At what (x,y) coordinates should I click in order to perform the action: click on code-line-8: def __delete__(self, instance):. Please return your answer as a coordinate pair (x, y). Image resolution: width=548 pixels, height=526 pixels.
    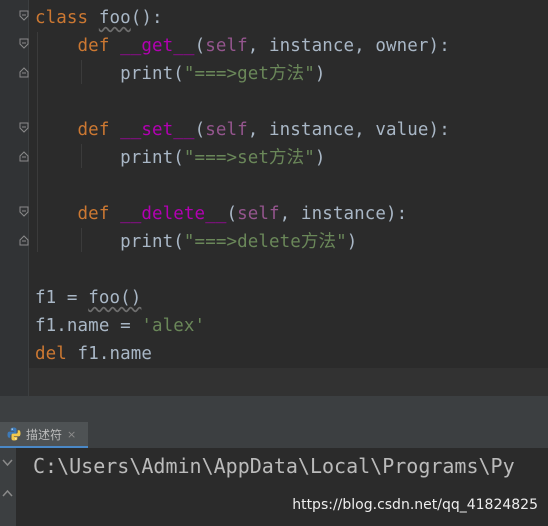
    Looking at the image, I should click on (221, 214).